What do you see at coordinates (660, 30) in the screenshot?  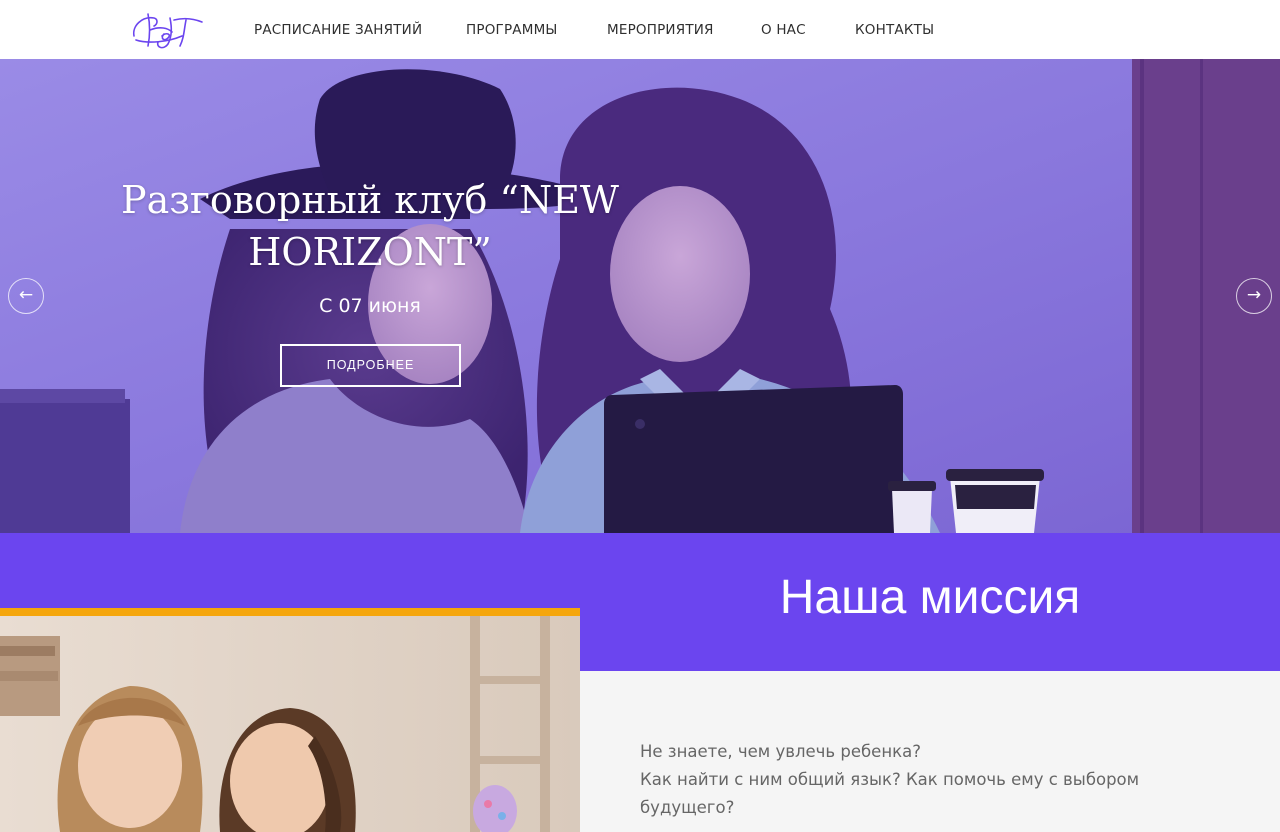 I see `nav-events: МЕРОПРИЯТИЯ` at bounding box center [660, 30].